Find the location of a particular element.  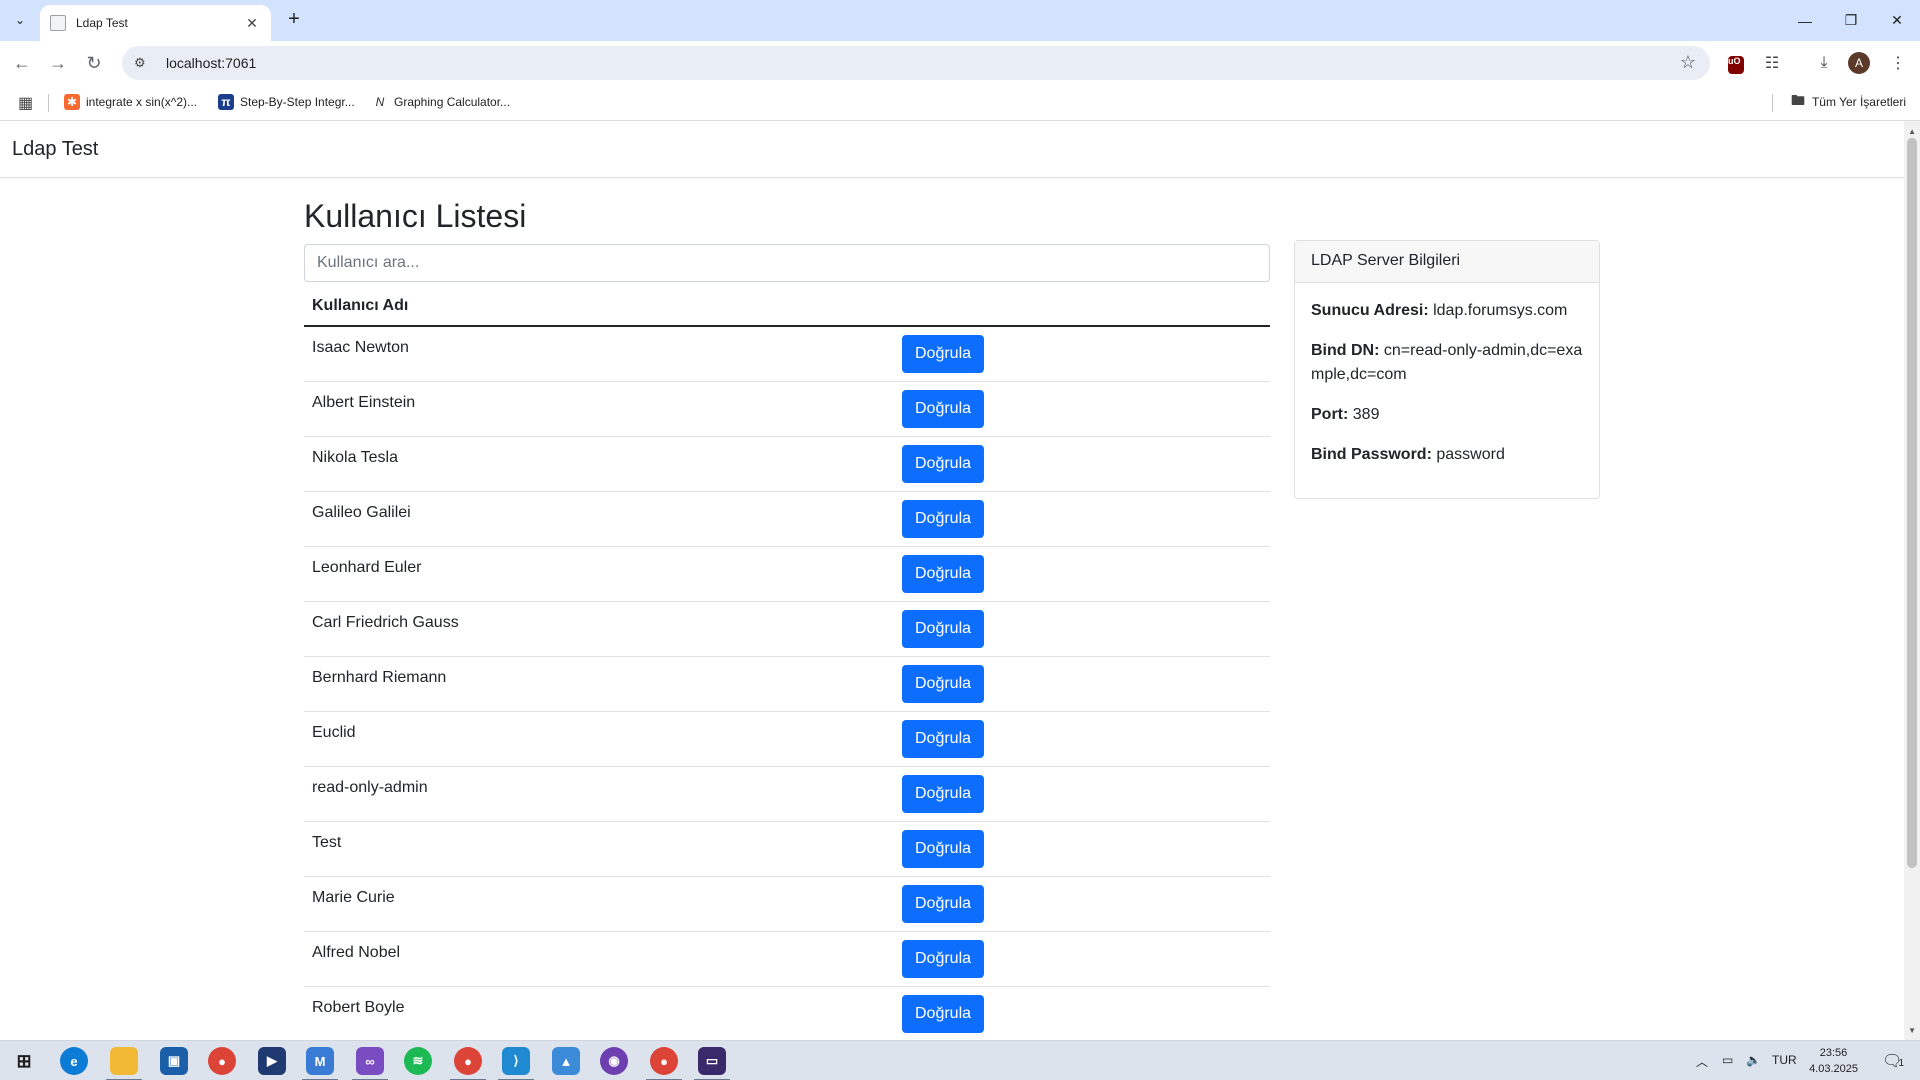

user-name-cell: Isaac Newton is located at coordinates (599, 354).